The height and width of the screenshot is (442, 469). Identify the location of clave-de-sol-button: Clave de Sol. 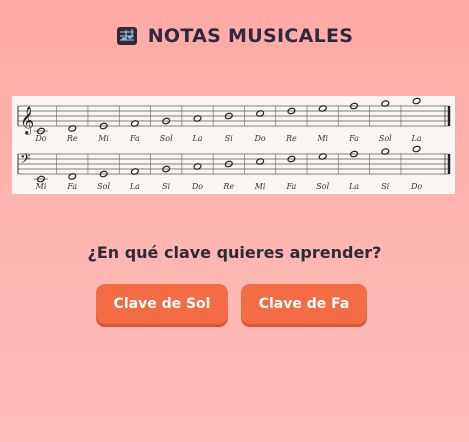
(162, 304).